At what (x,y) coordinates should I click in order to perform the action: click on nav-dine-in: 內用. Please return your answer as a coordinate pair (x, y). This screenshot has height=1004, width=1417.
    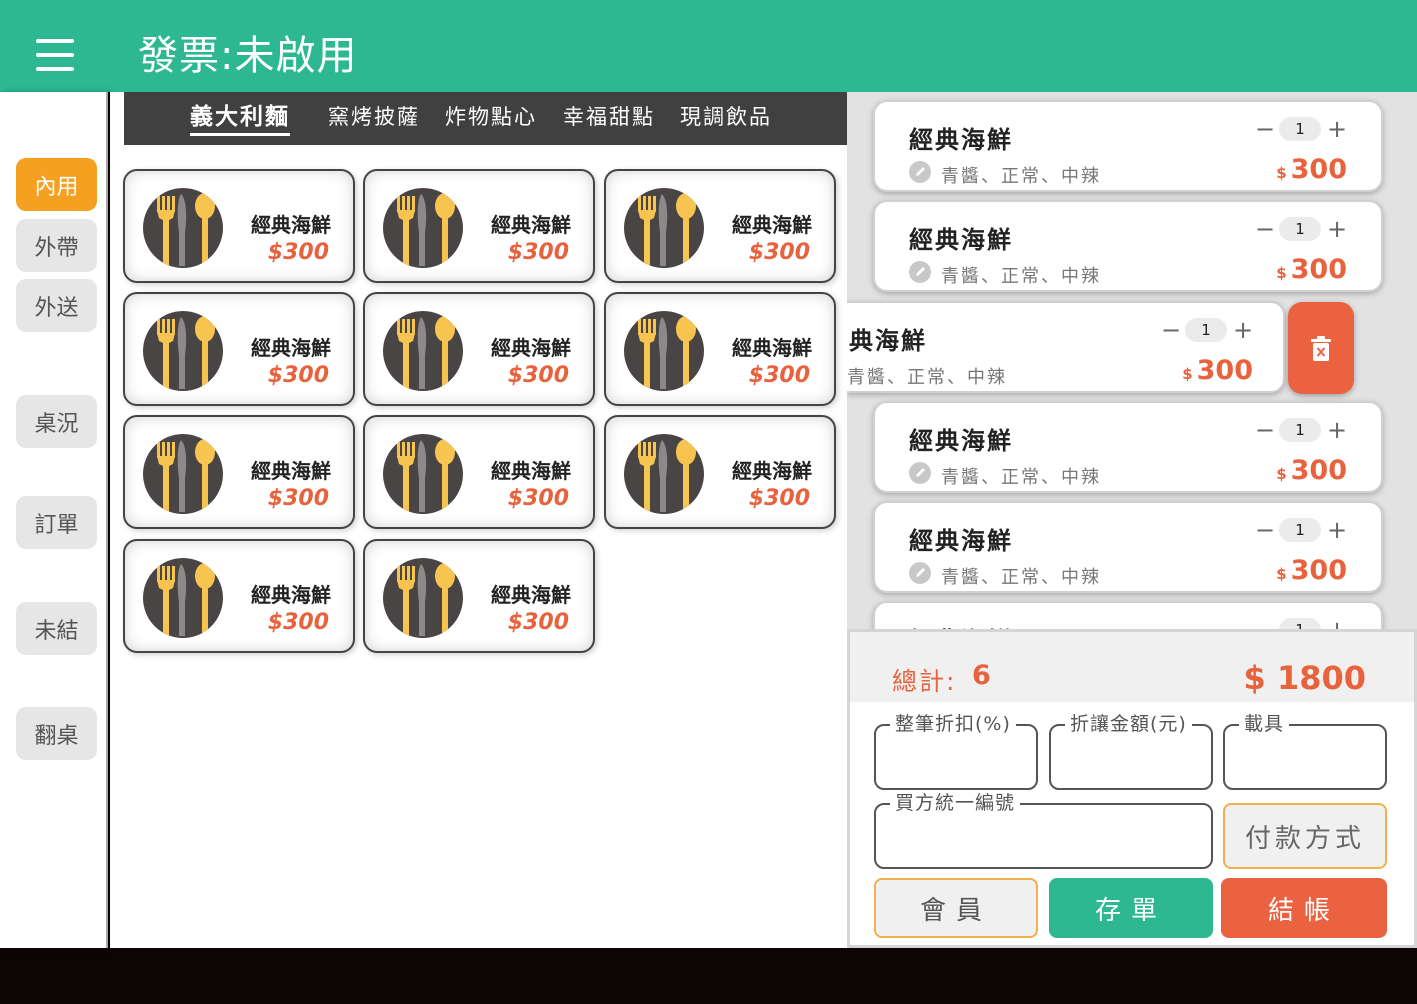
    Looking at the image, I should click on (56, 184).